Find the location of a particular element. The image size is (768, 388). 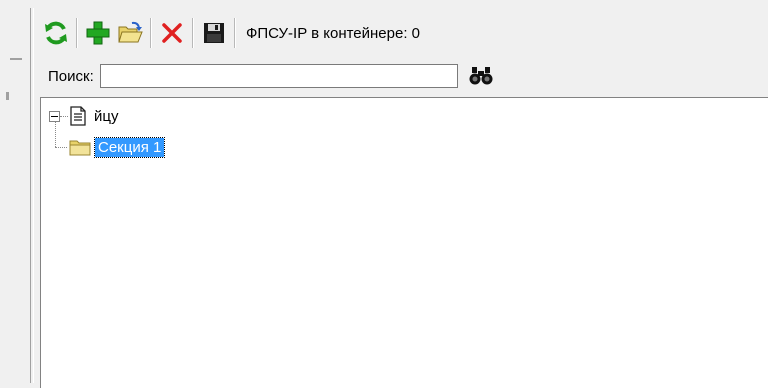

find-button is located at coordinates (481, 76).